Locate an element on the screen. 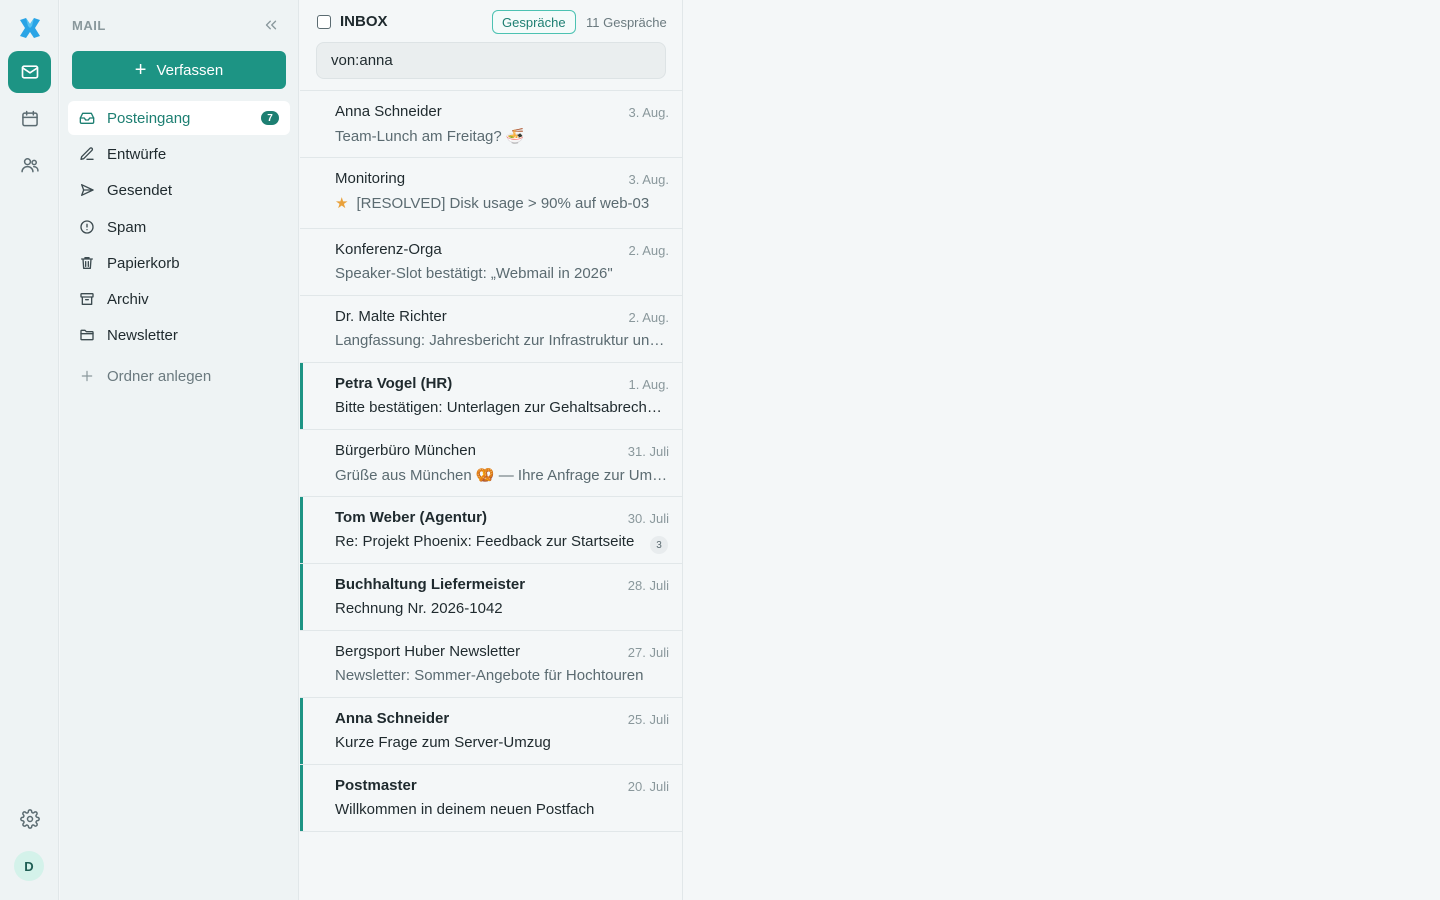  message-subject: [RESOLVED] Disk usage > 90% auf web-03 is located at coordinates (503, 203).